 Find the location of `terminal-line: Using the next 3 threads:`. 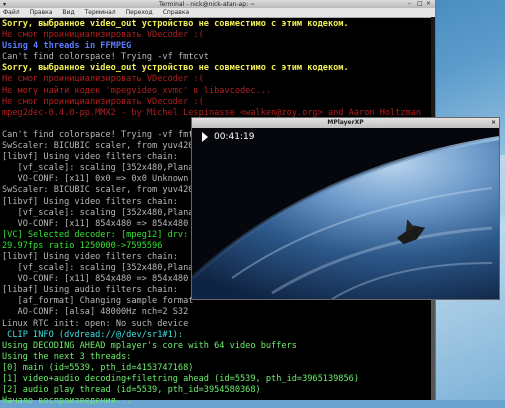

terminal-line: Using the next 3 threads: is located at coordinates (67, 356).